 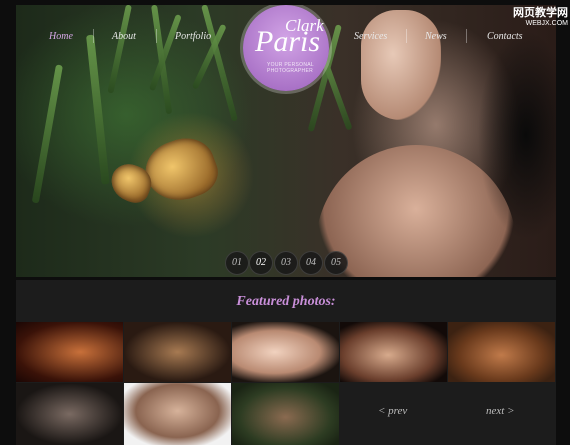 I want to click on nav-services: Services, so click(x=370, y=36).